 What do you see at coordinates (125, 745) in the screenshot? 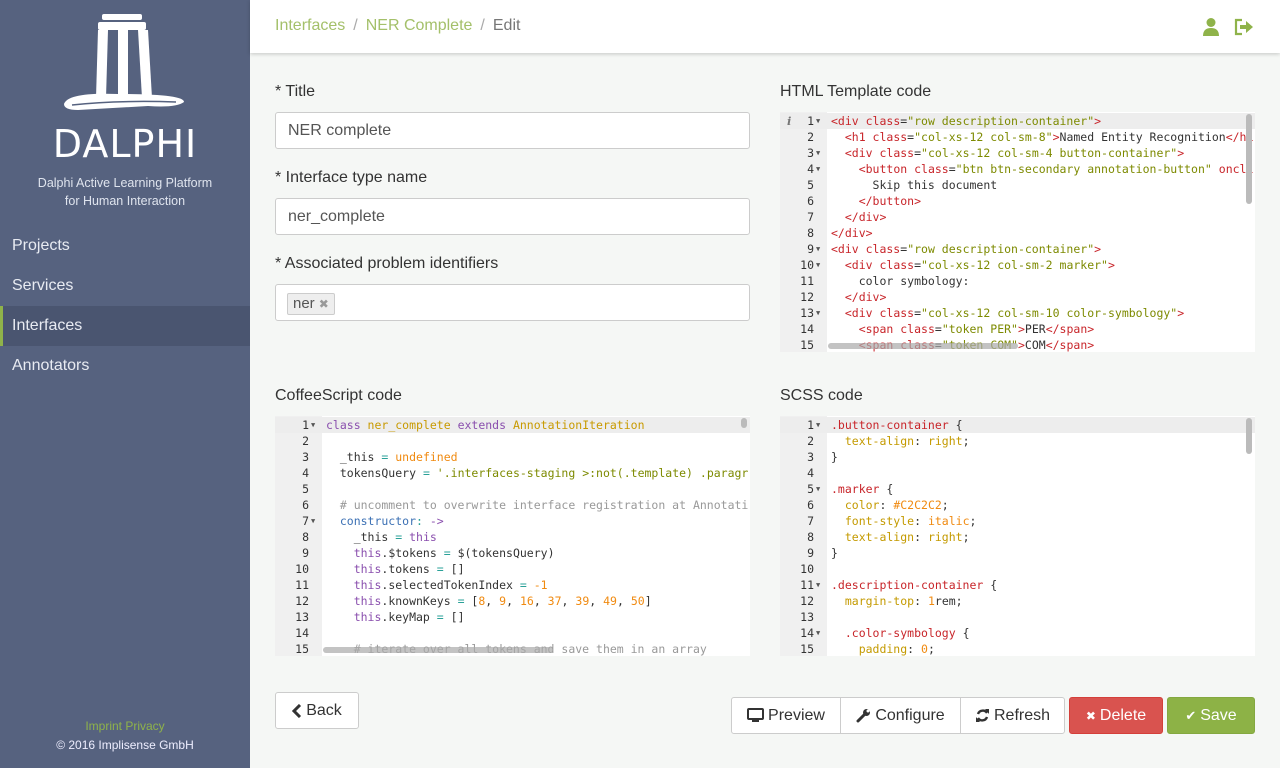
I see `copyright: © 2016 Implisense GmbH` at bounding box center [125, 745].